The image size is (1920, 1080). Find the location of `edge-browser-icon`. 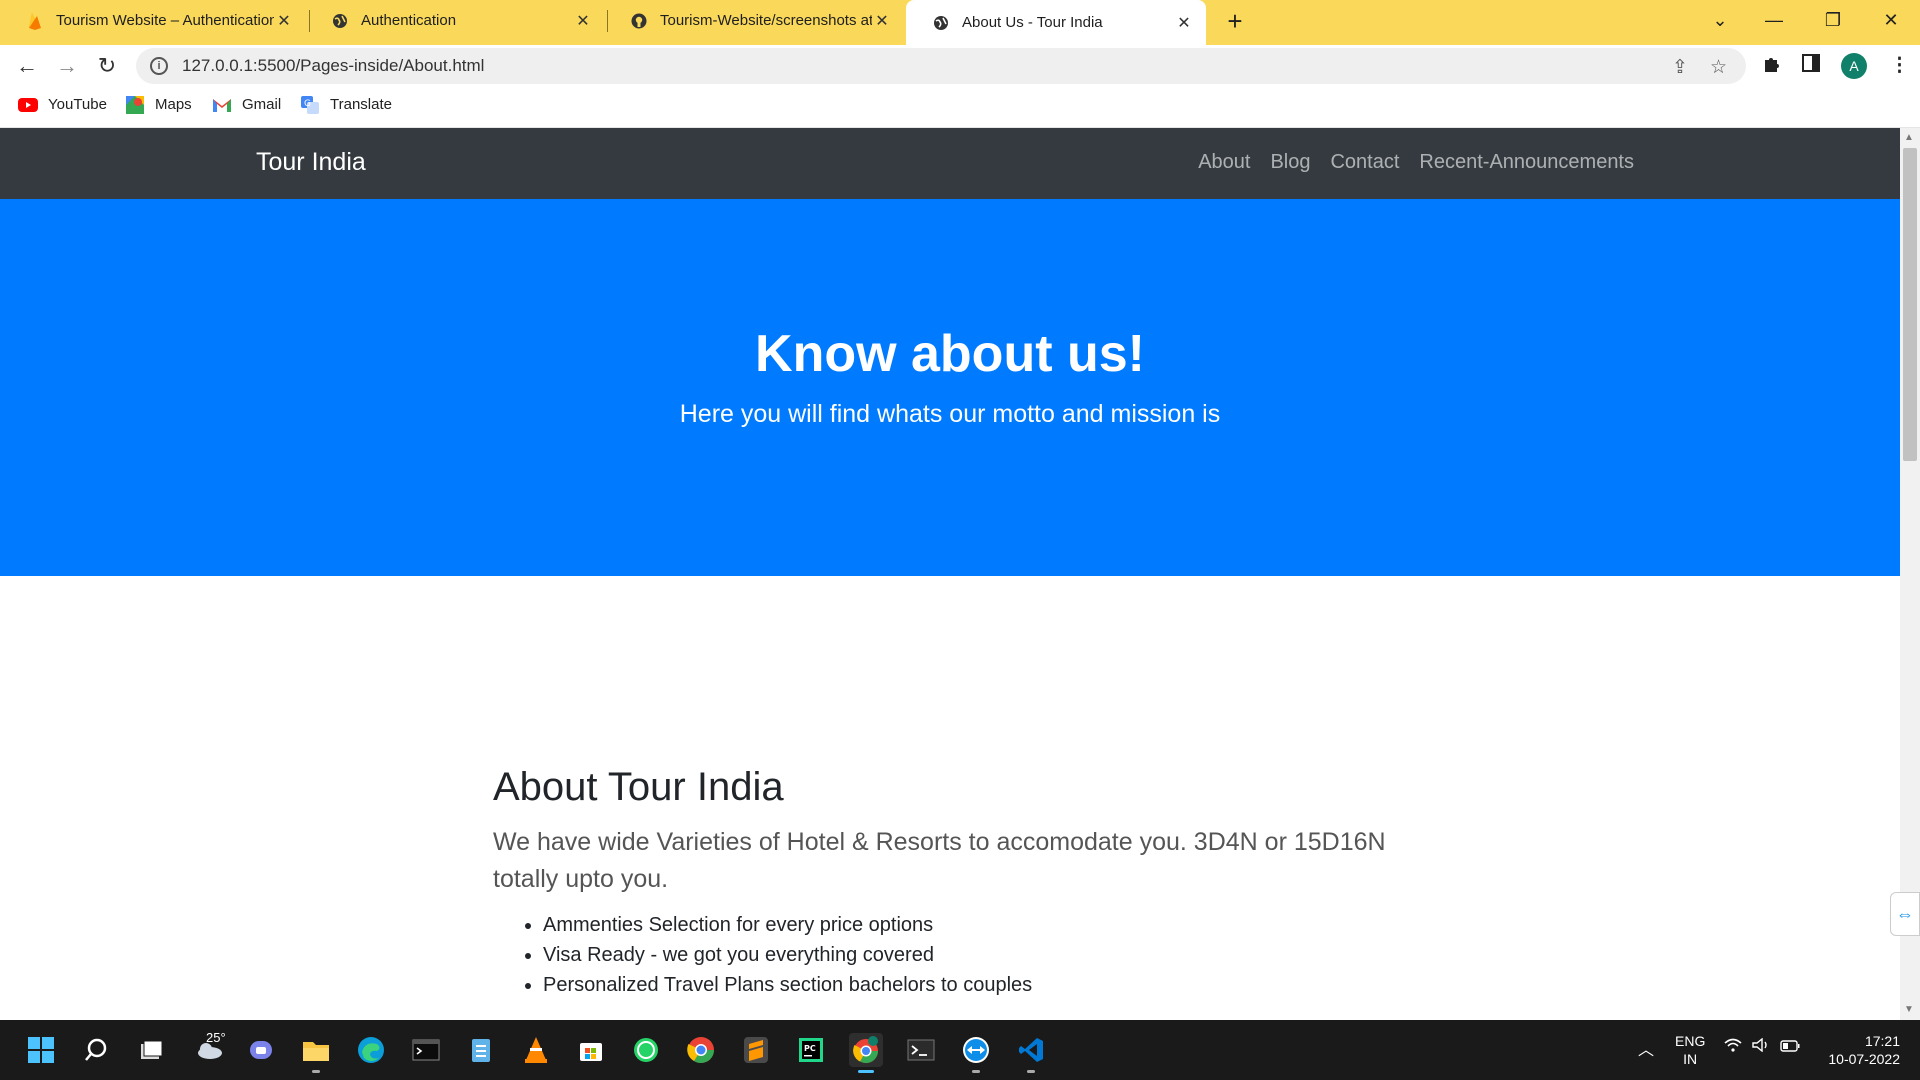

edge-browser-icon is located at coordinates (371, 1050).